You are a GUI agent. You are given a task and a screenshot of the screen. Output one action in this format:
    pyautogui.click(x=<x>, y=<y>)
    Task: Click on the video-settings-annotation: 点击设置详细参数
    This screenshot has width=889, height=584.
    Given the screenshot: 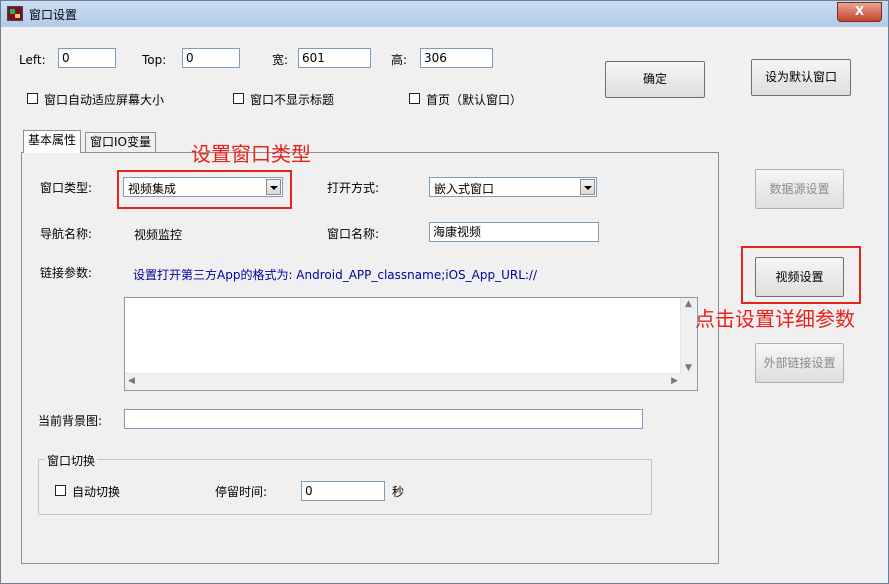 What is the action you would take?
    pyautogui.click(x=775, y=319)
    